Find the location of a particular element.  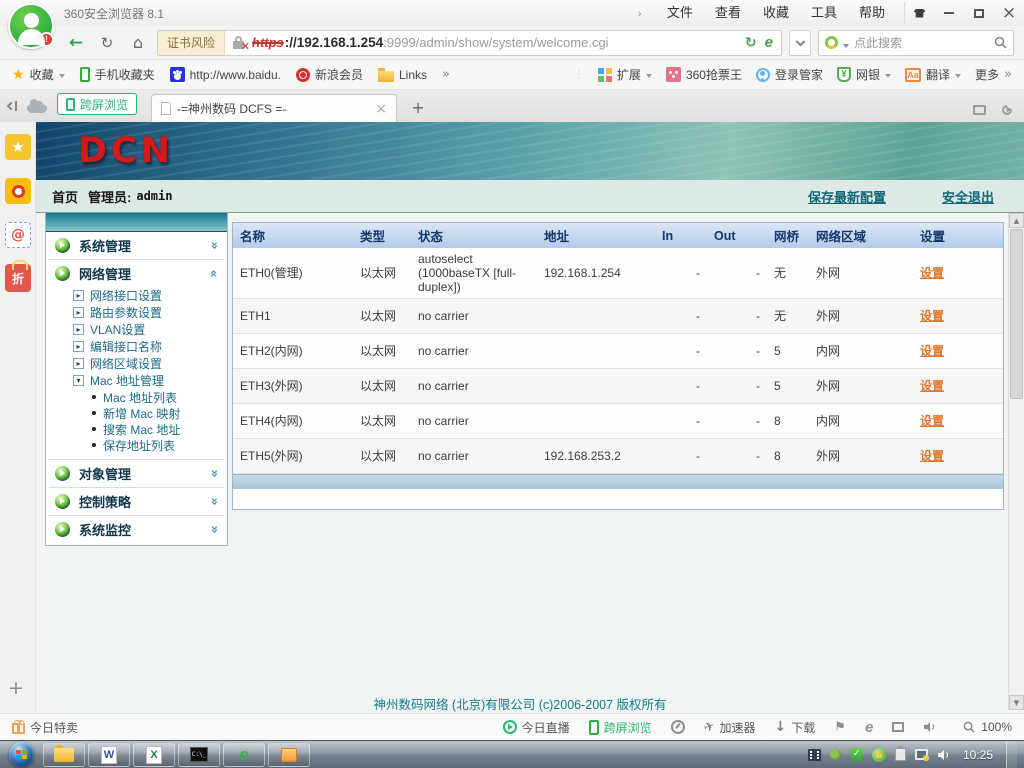

translate-button: 翻译 is located at coordinates (933, 74).